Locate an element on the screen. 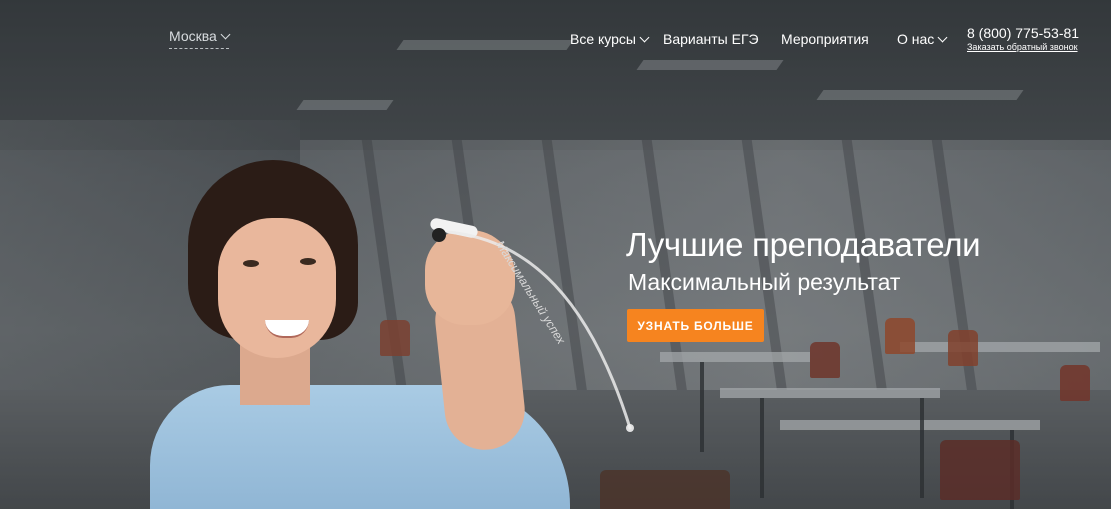 The height and width of the screenshot is (509, 1111). nav-item-label: Мероприятия is located at coordinates (825, 39).